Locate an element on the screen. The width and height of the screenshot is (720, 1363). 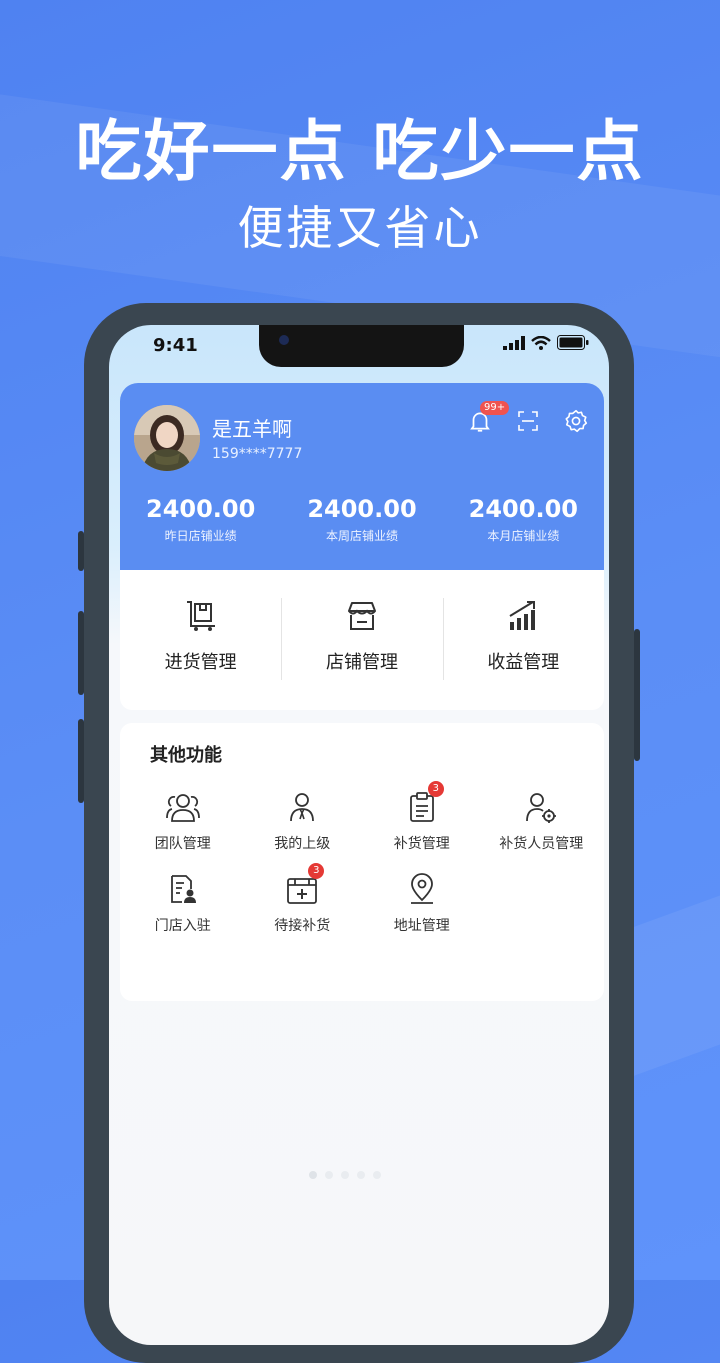
func-label: 团队管理 is located at coordinates (182, 844).